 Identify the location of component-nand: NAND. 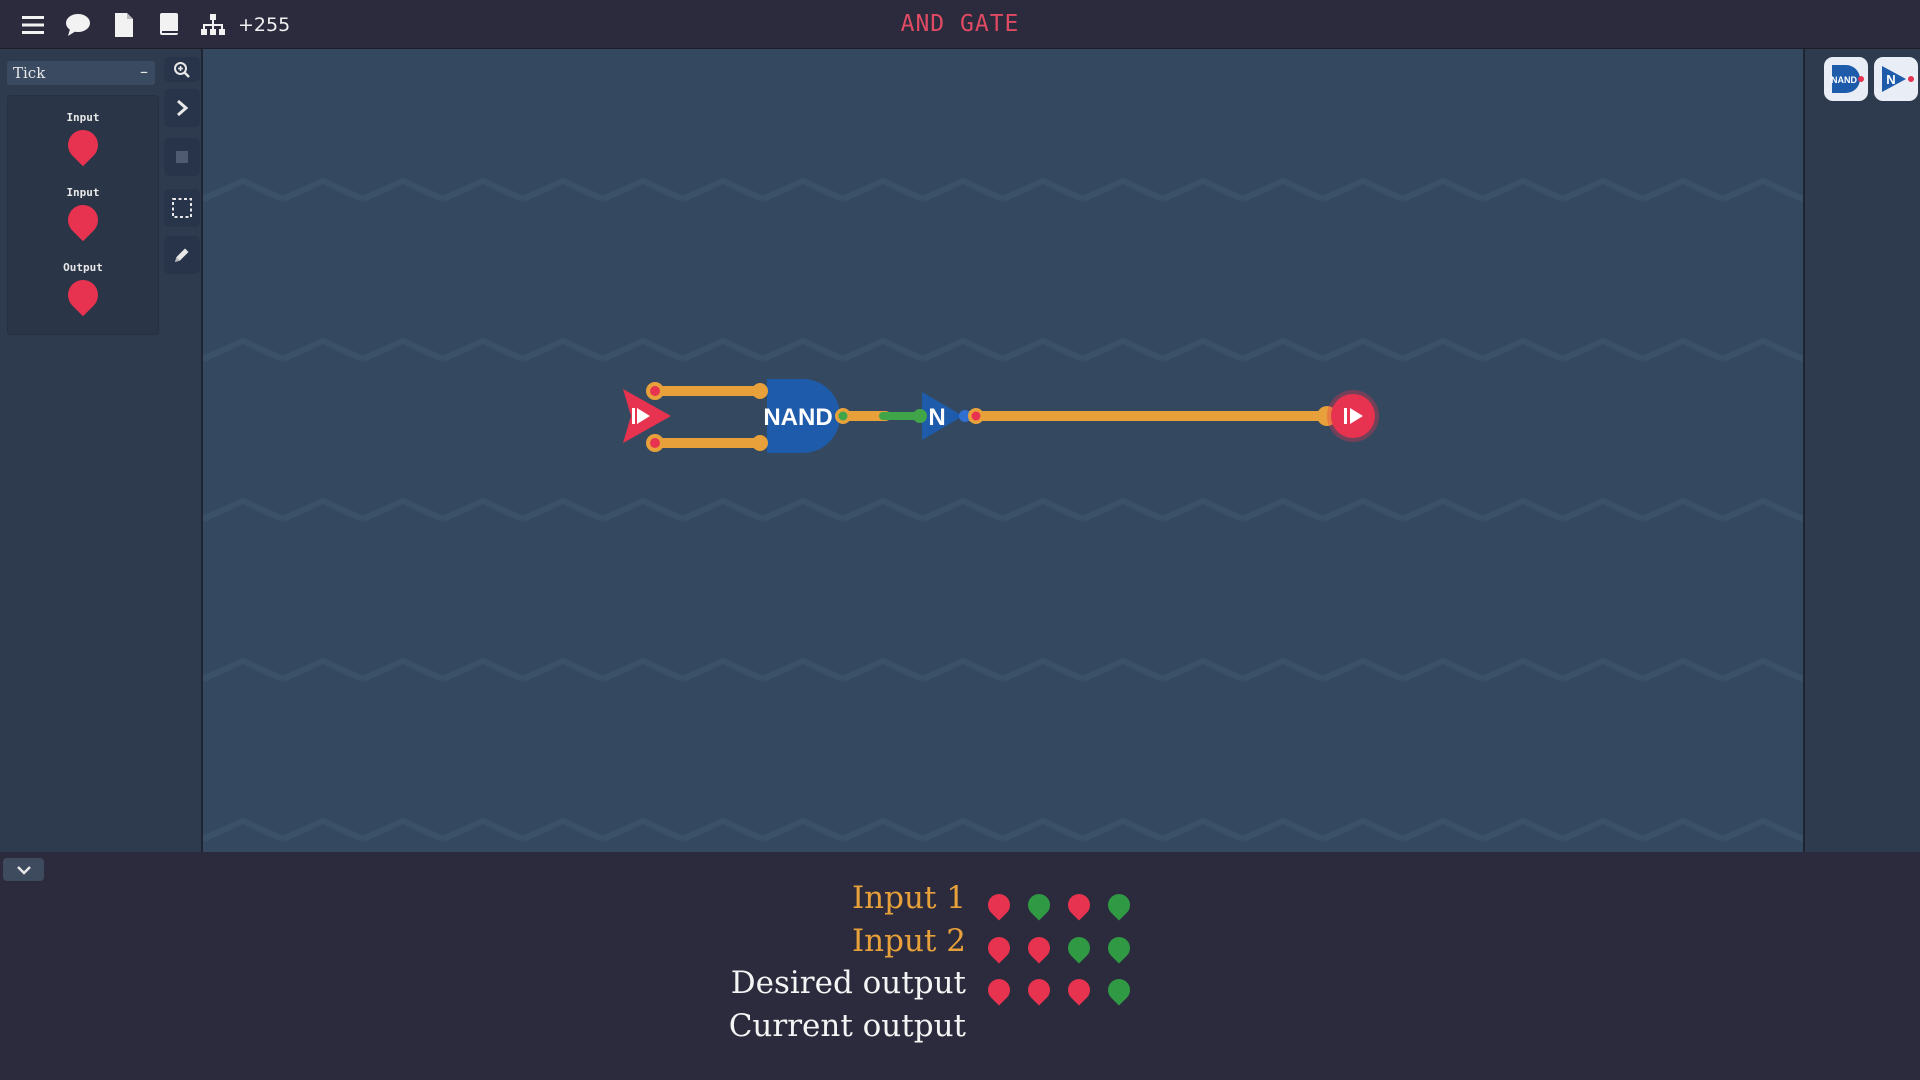
(1846, 79).